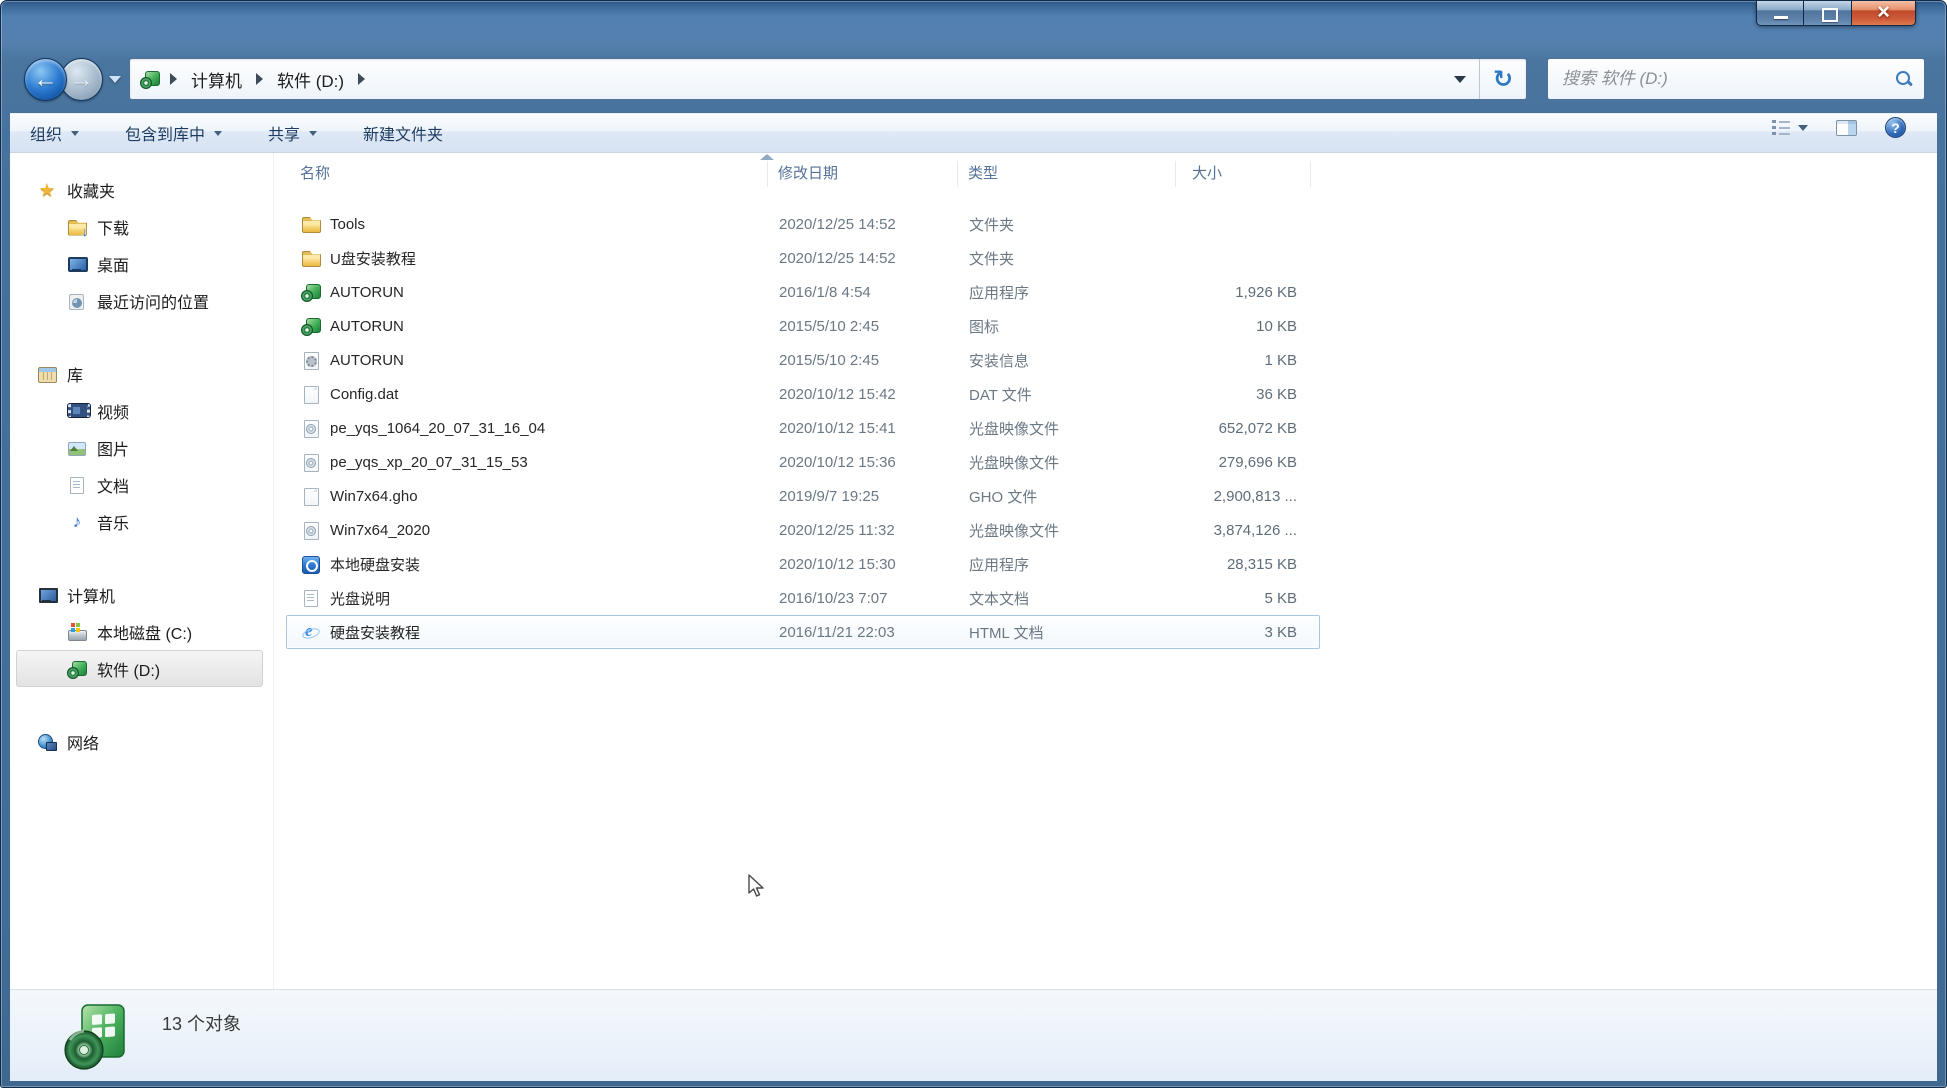  I want to click on file-date: 2016/11/21 22:03, so click(837, 632).